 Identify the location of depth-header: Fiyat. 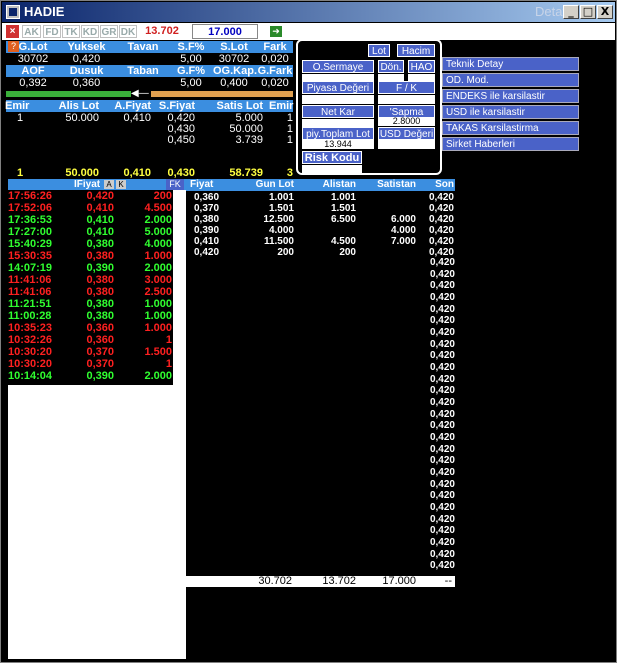
(212, 185).